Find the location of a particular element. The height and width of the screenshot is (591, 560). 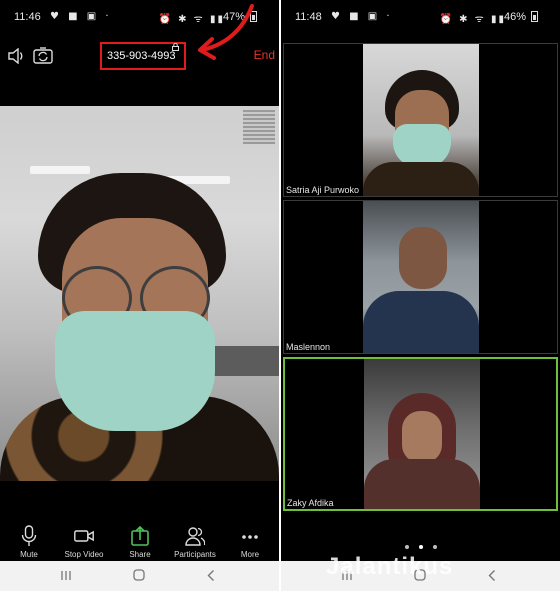

mute-button: Mute is located at coordinates (29, 541).